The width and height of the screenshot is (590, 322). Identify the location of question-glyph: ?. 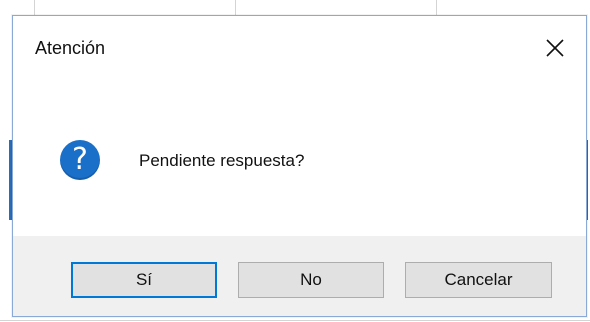
(80, 159).